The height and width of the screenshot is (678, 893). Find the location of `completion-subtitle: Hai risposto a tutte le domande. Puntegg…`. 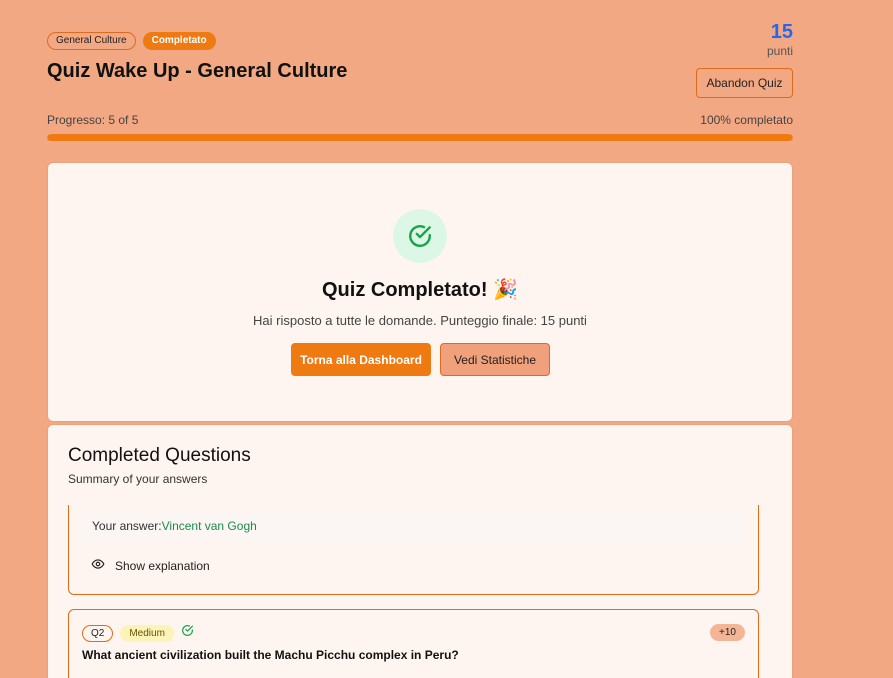

completion-subtitle: Hai risposto a tutte le domande. Puntegg… is located at coordinates (420, 320).